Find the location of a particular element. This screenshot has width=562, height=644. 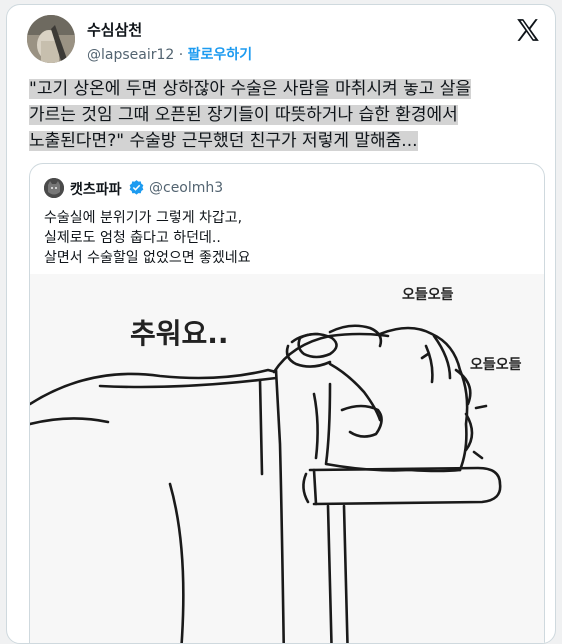

shiver-text-top: 오들오들 is located at coordinates (428, 295).